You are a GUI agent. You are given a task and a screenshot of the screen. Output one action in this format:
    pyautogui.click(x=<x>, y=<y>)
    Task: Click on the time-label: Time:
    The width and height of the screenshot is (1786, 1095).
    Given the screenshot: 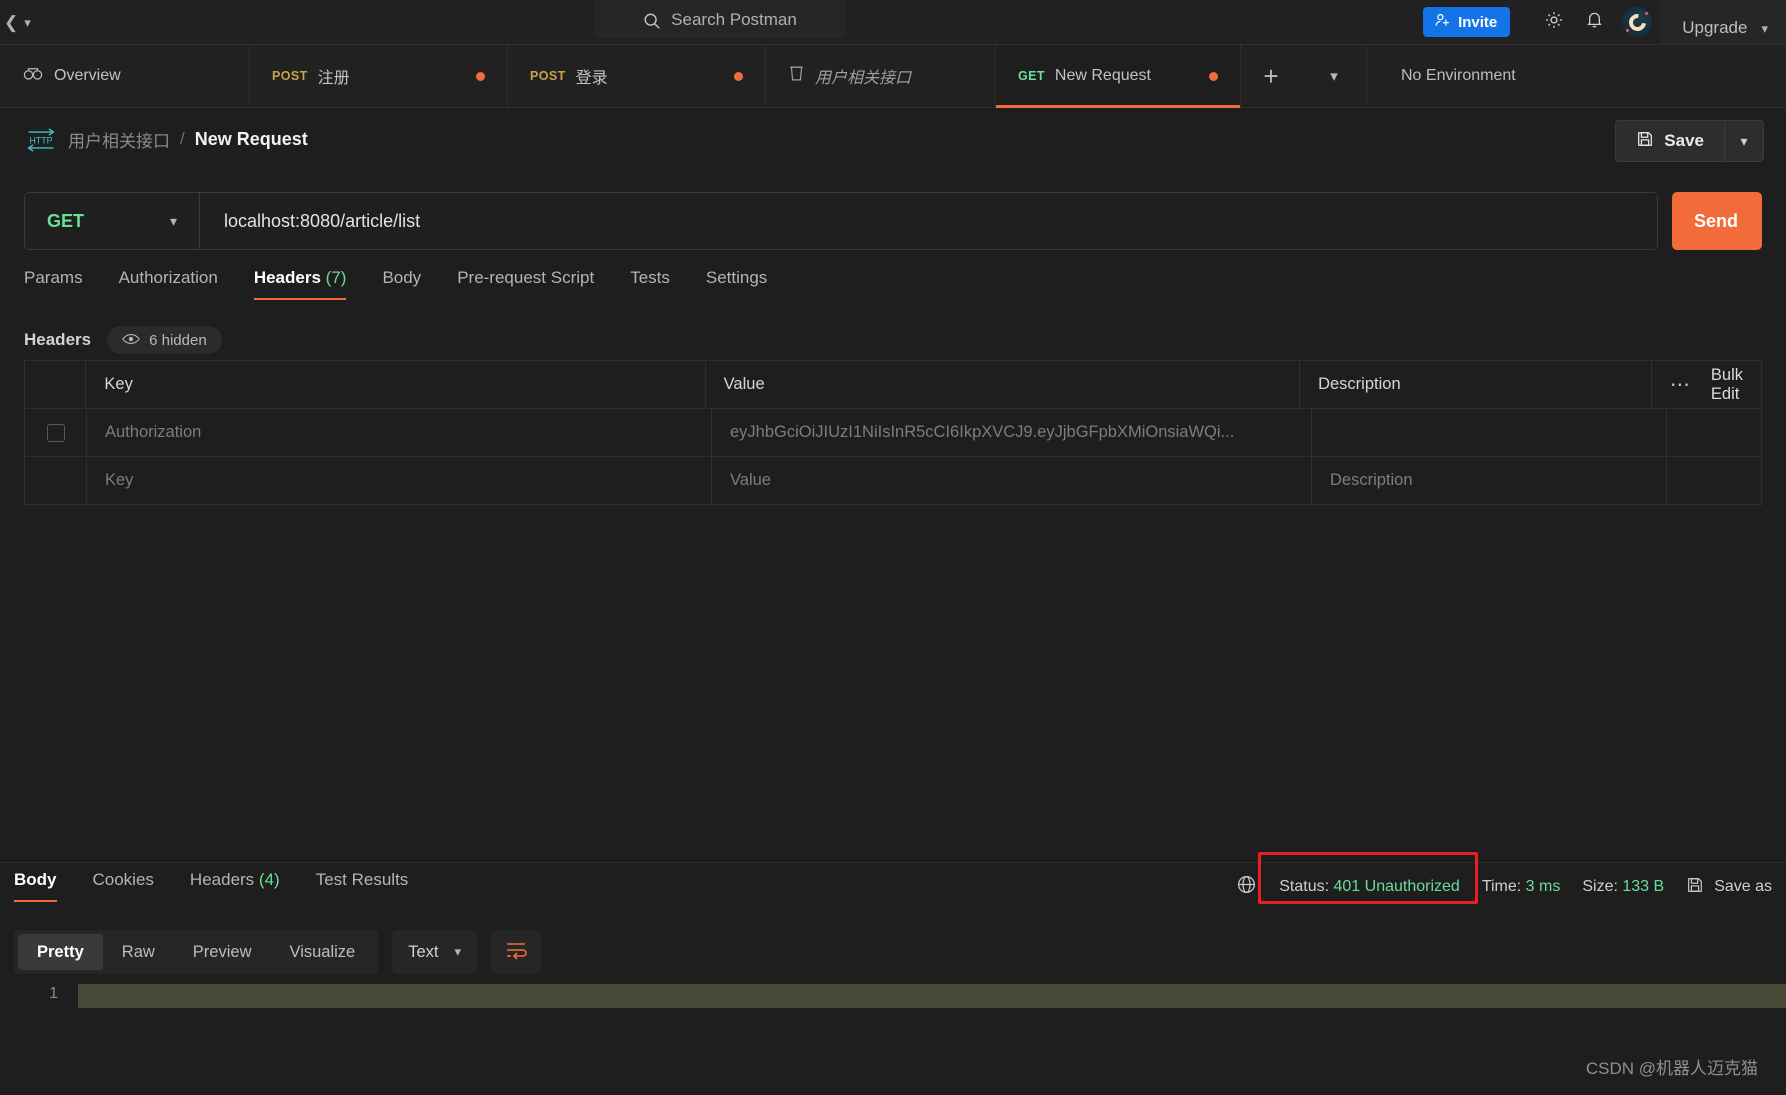 What is the action you would take?
    pyautogui.click(x=1501, y=886)
    